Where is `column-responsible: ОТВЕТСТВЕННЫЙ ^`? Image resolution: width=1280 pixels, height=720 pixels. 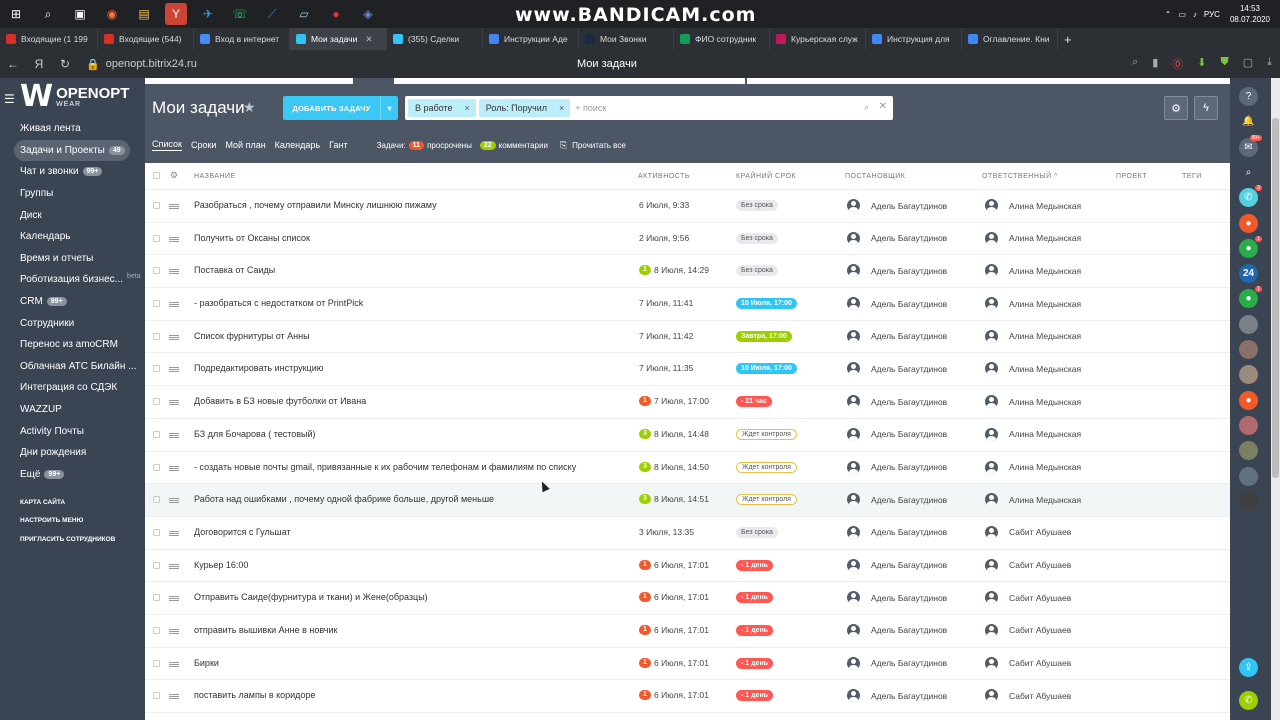
column-responsible: ОТВЕТСТВЕННЫЙ ^ is located at coordinates (1020, 176).